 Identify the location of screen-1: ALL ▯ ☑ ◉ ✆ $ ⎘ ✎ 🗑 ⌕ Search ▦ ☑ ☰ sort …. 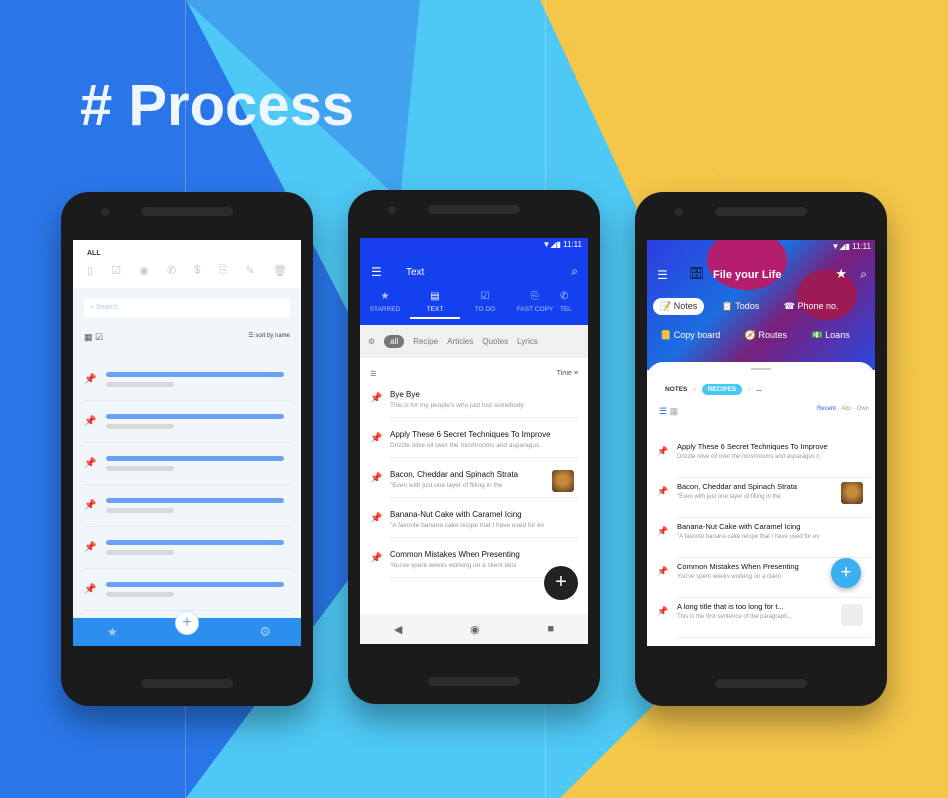
(187, 443).